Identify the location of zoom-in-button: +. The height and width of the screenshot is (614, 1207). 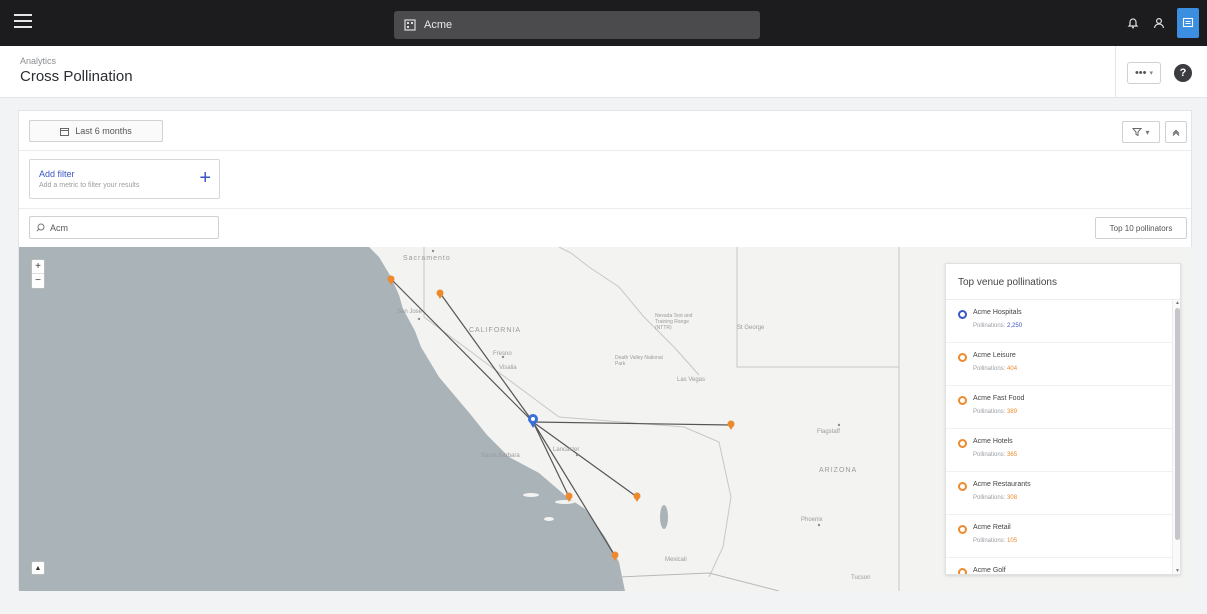
(38, 267).